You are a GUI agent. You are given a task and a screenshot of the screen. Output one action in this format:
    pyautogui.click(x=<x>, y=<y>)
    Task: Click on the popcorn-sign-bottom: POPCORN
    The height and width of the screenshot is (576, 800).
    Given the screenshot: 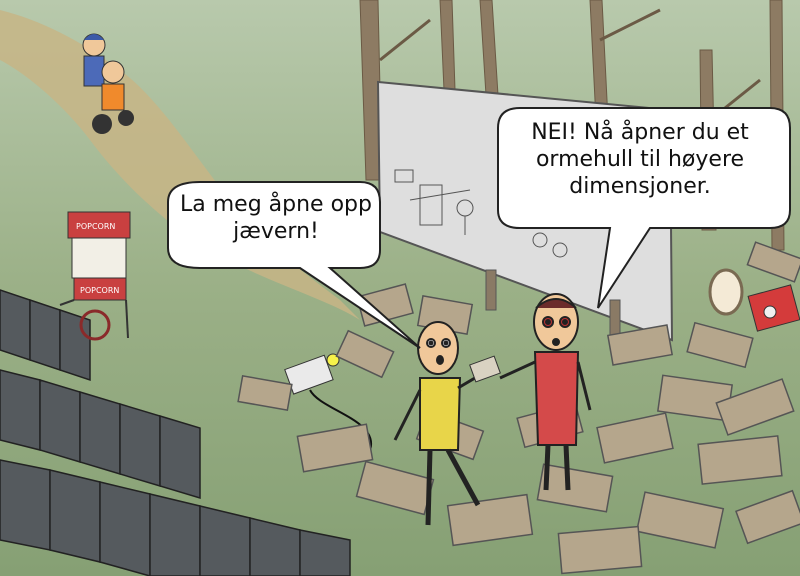 What is the action you would take?
    pyautogui.click(x=99, y=290)
    